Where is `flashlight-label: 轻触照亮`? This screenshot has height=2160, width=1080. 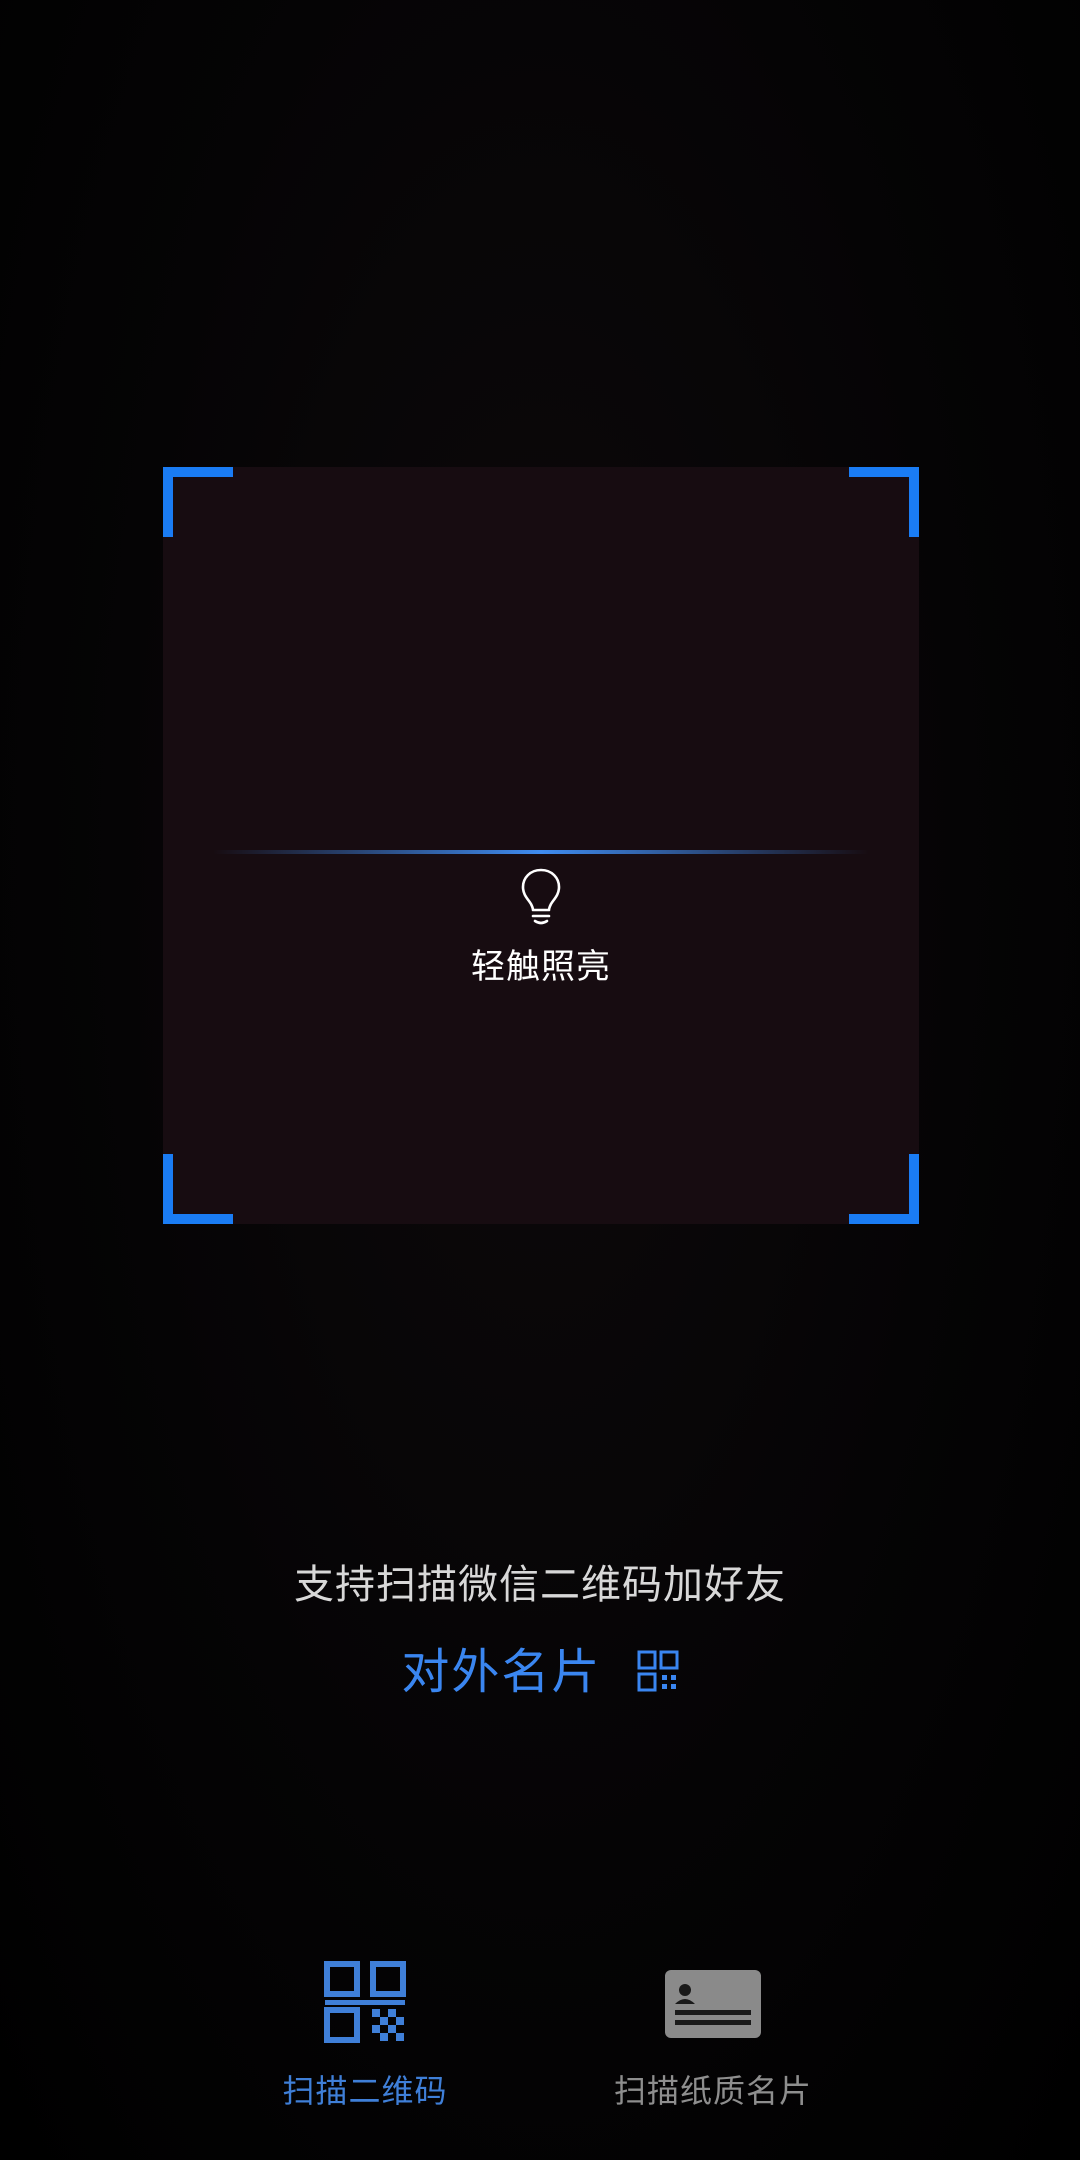
flashlight-label: 轻触照亮 is located at coordinates (541, 967).